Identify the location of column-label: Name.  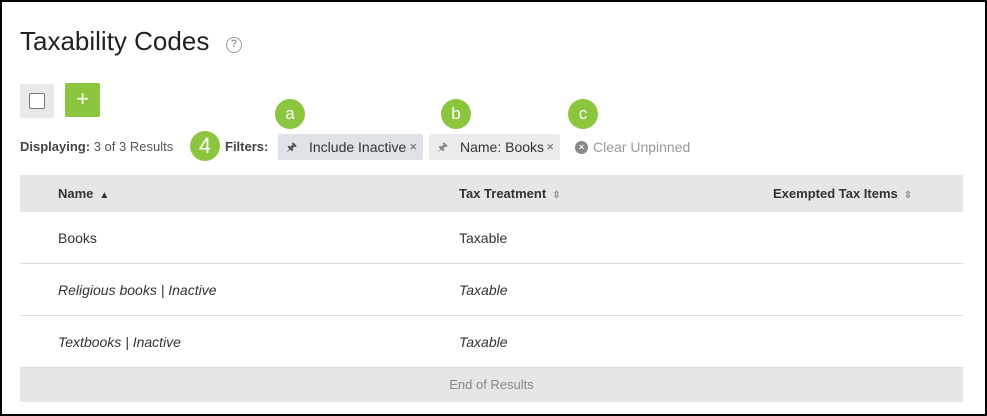
(76, 193).